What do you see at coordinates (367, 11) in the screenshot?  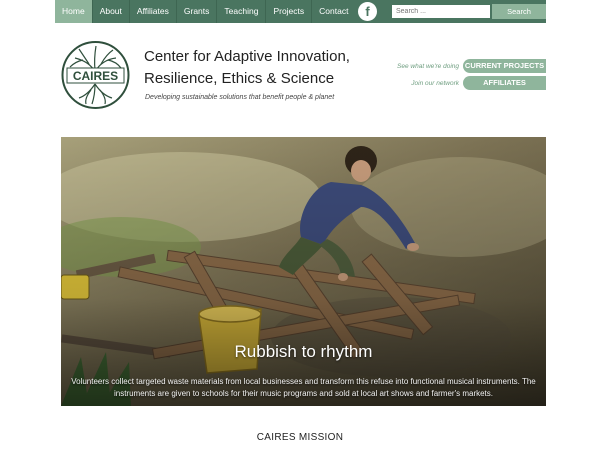 I see `facebook-icon: f` at bounding box center [367, 11].